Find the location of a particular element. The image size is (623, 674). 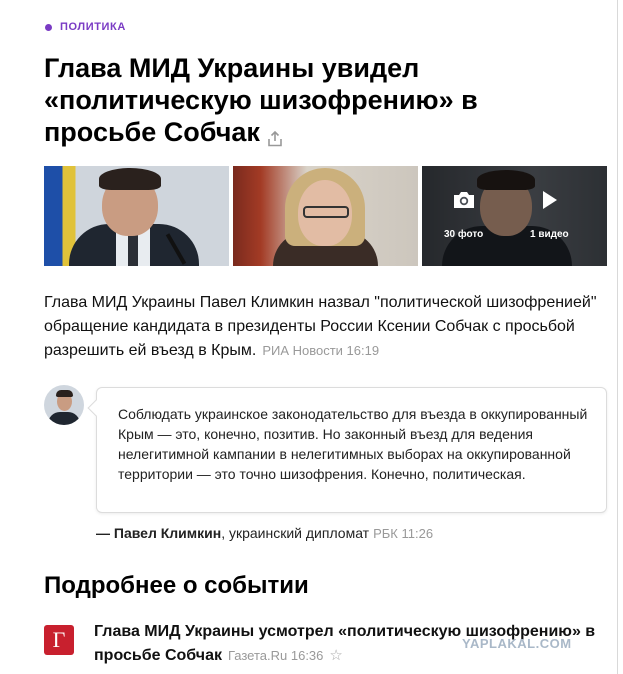

rubric: ПОЛИТИКА is located at coordinates (85, 27).